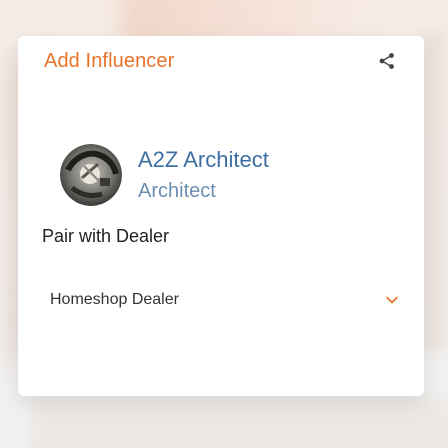 This screenshot has height=448, width=448. I want to click on modal-header: Add Influencer, so click(221, 61).